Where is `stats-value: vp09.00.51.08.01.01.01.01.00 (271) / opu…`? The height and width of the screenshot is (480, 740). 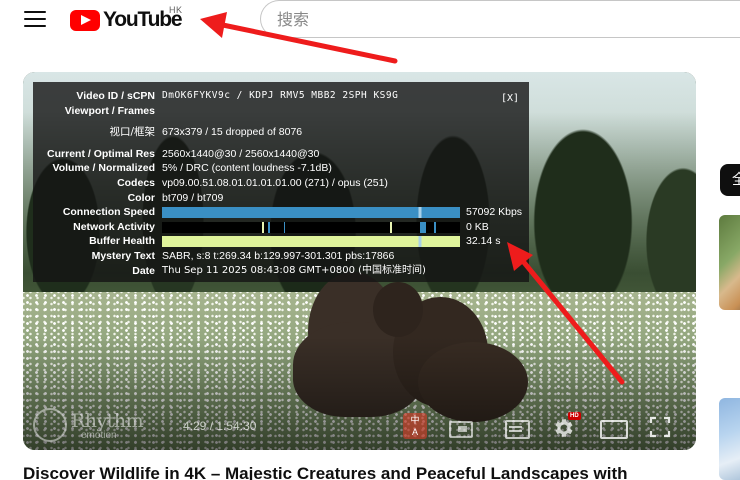
stats-value: vp09.00.51.08.01.01.01.01.00 (271) / opu… is located at coordinates (275, 182).